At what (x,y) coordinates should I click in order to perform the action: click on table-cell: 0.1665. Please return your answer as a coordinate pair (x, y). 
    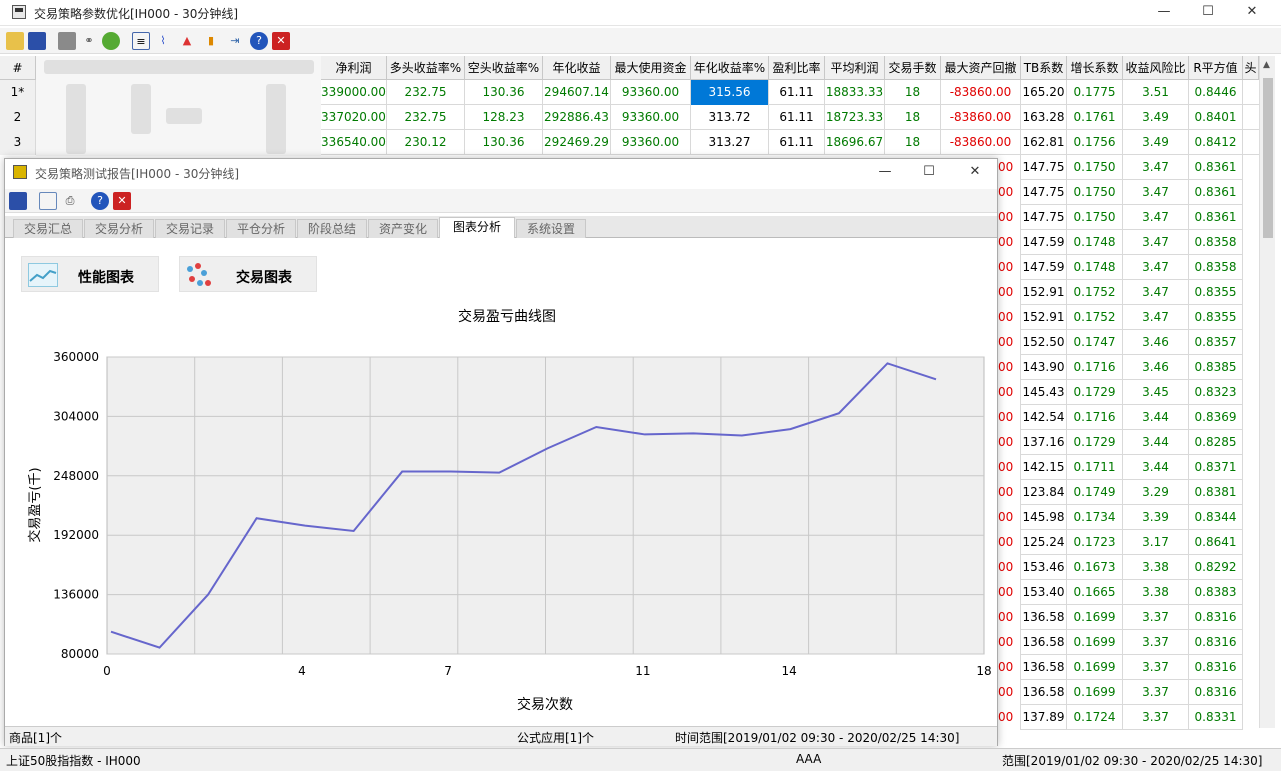
    Looking at the image, I should click on (1095, 592).